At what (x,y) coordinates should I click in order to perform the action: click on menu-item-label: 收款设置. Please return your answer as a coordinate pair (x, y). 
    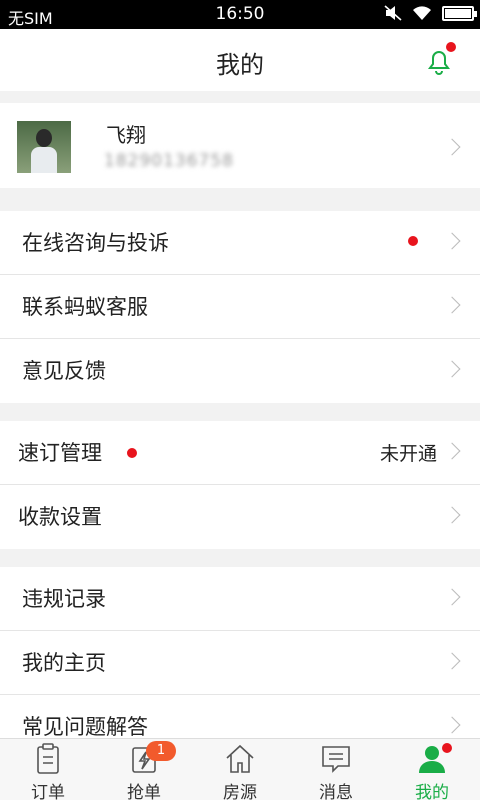
    Looking at the image, I should click on (60, 517).